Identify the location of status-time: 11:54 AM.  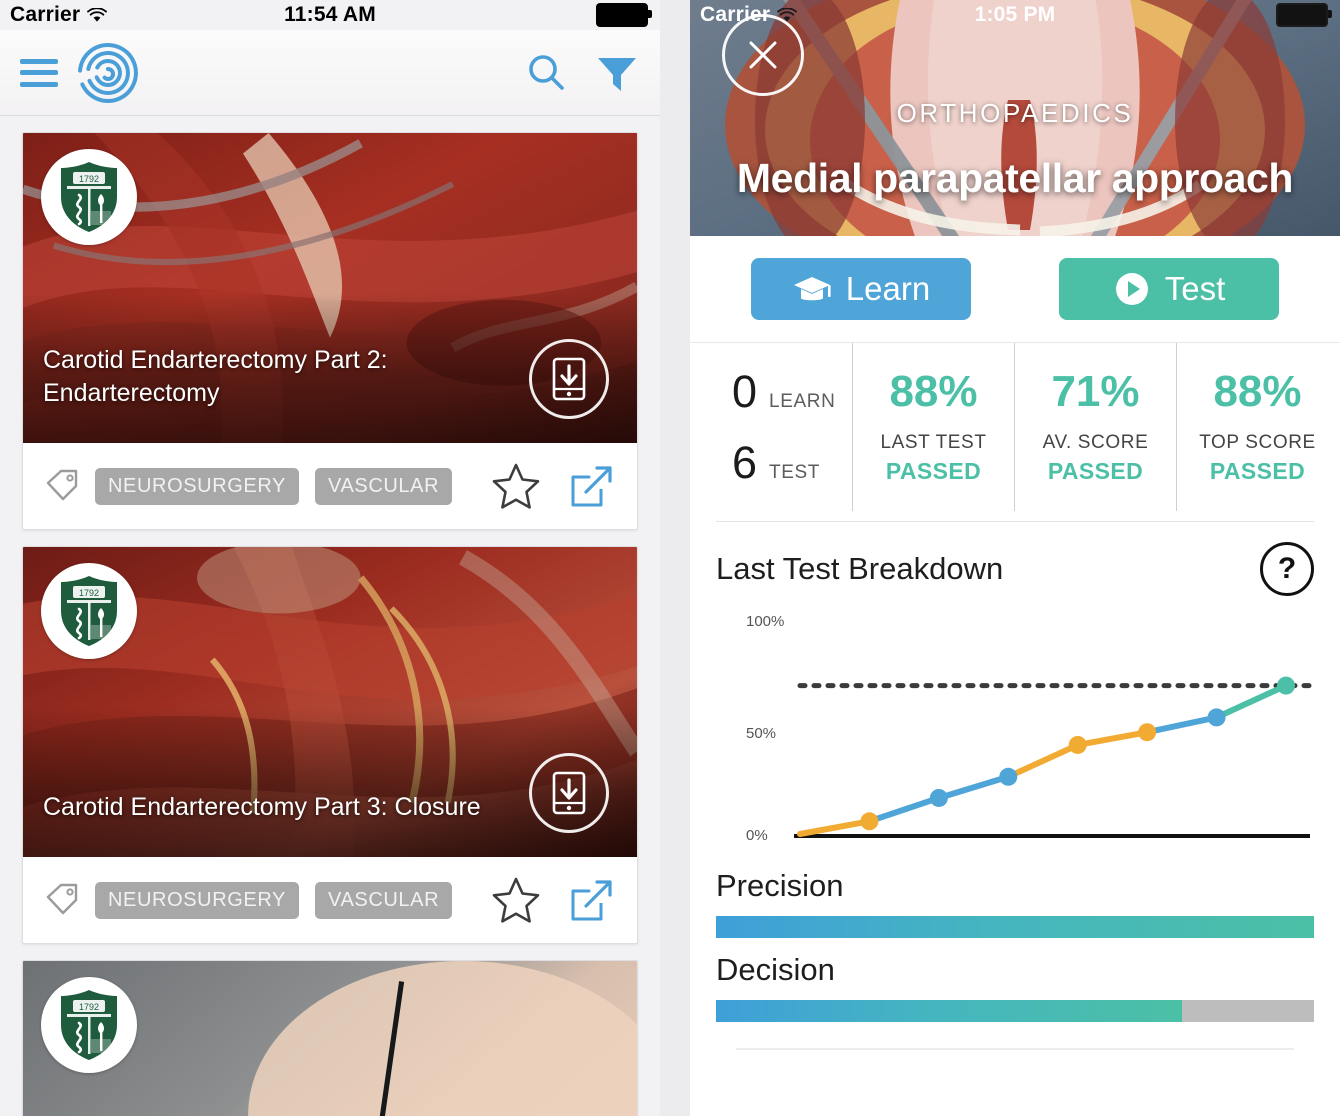
(330, 14).